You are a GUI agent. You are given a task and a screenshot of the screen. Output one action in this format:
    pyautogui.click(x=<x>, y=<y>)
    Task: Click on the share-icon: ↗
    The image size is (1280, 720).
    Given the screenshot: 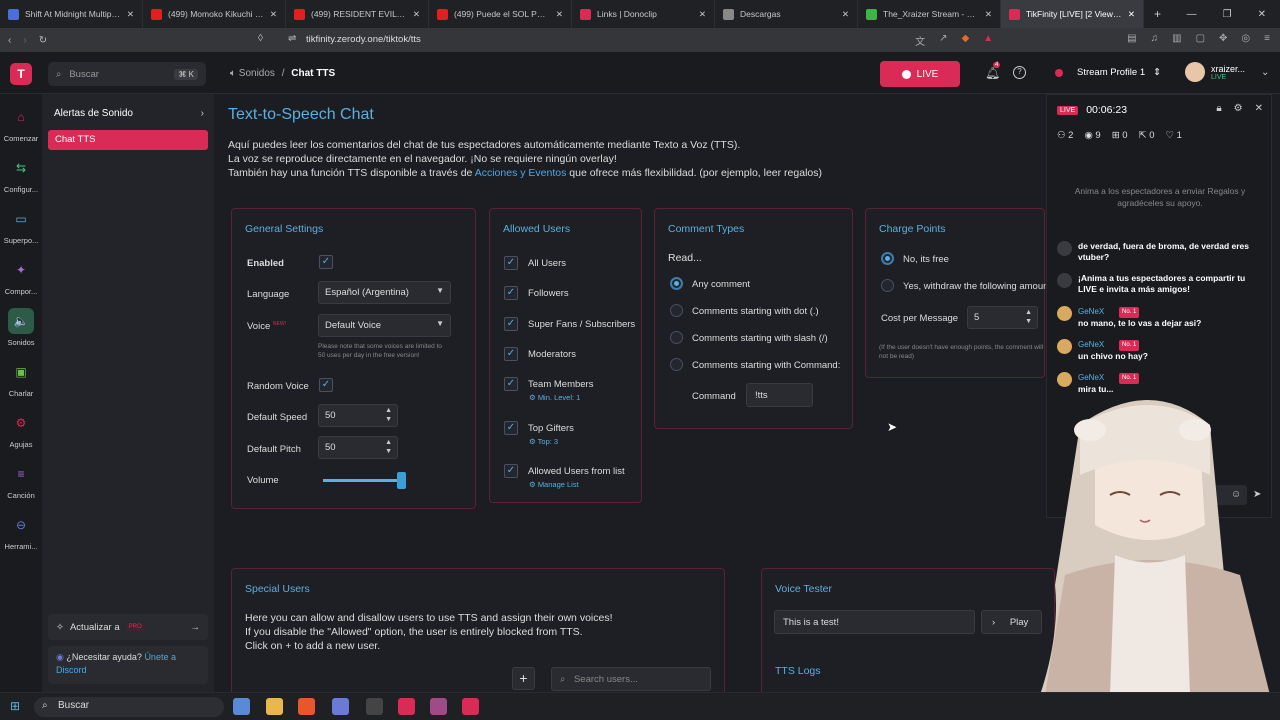 What is the action you would take?
    pyautogui.click(x=943, y=40)
    